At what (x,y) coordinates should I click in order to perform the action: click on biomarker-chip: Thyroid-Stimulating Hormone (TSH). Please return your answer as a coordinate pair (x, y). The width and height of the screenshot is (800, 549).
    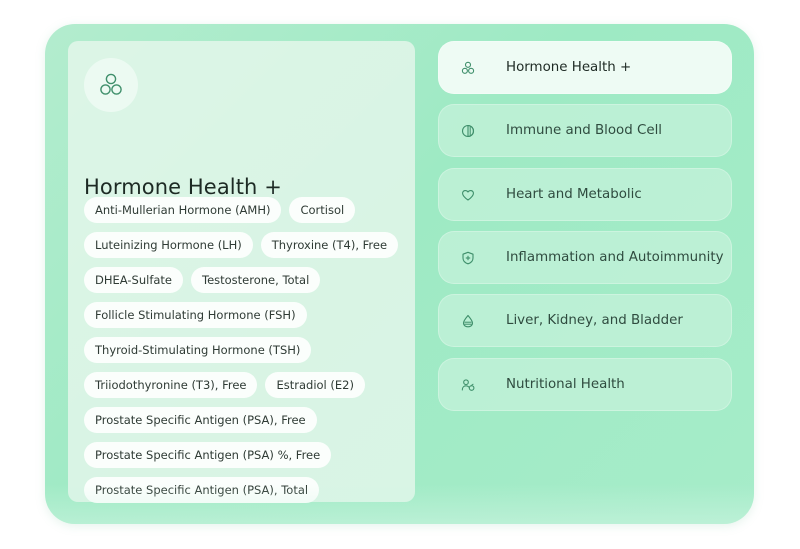
    Looking at the image, I should click on (198, 350).